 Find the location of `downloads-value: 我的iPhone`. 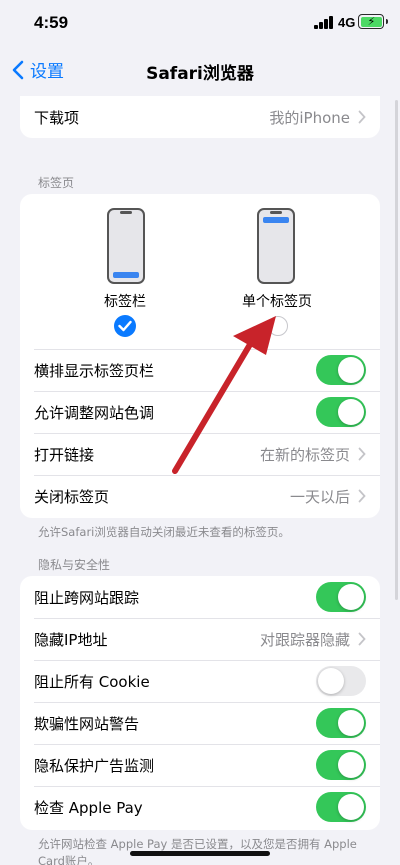

downloads-value: 我的iPhone is located at coordinates (309, 117).